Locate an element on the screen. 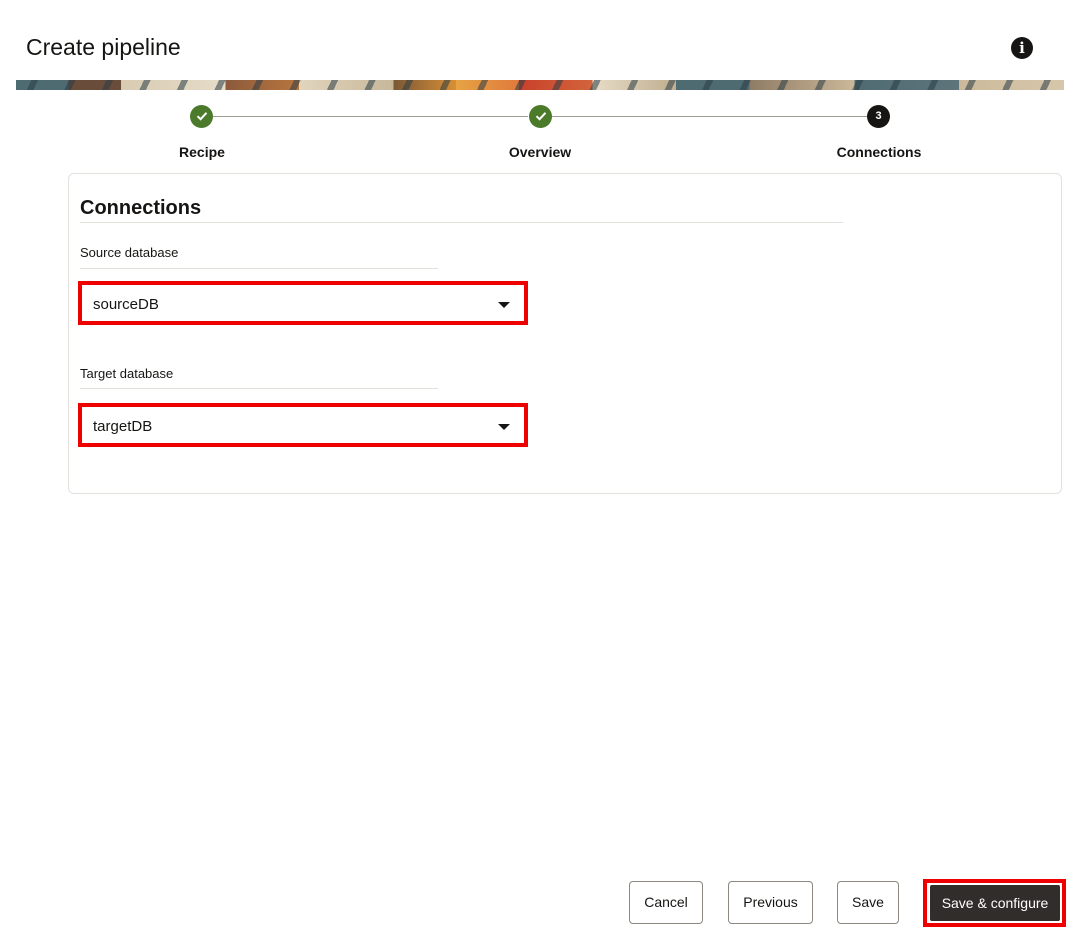 This screenshot has height=948, width=1092. header-banner is located at coordinates (540, 85).